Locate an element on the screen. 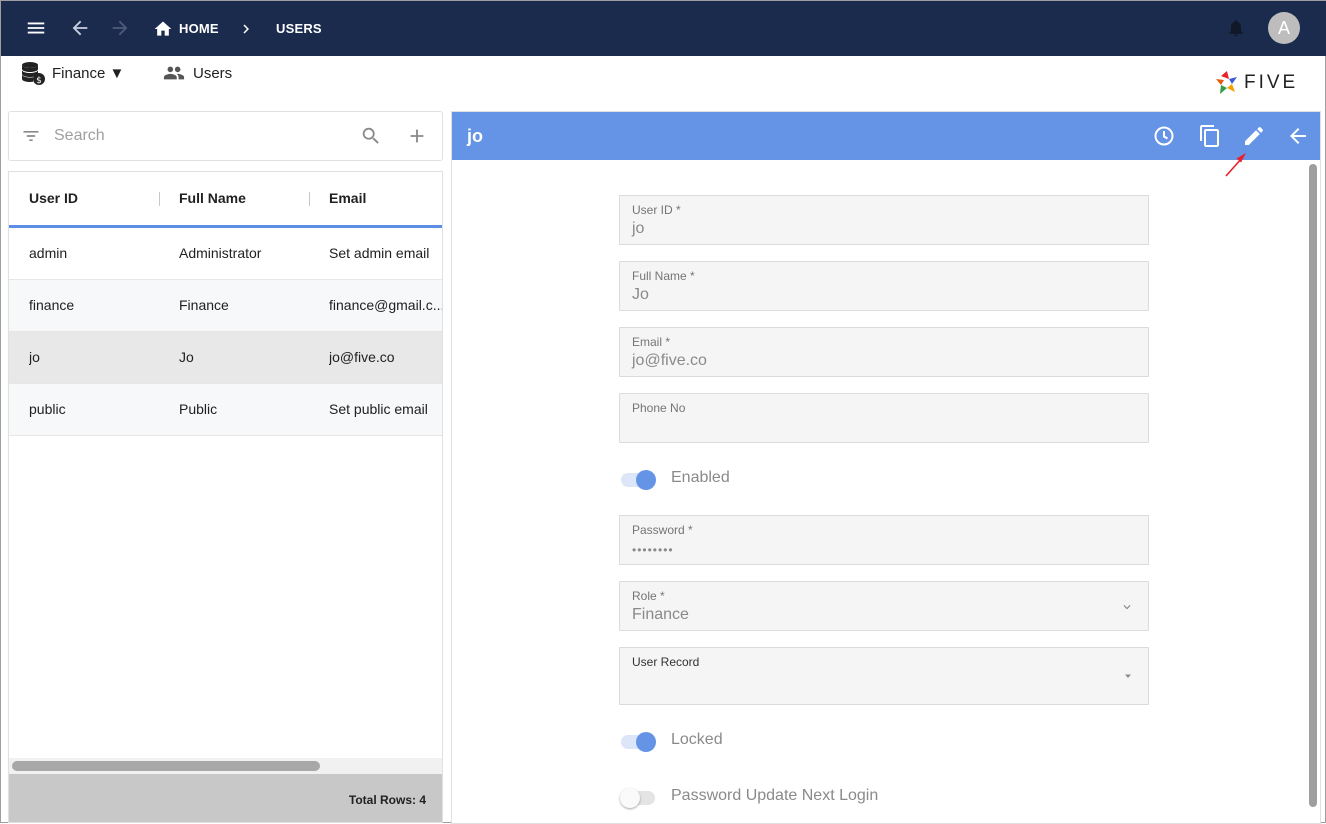  breadcrumb-home-label: HOME is located at coordinates (199, 28).